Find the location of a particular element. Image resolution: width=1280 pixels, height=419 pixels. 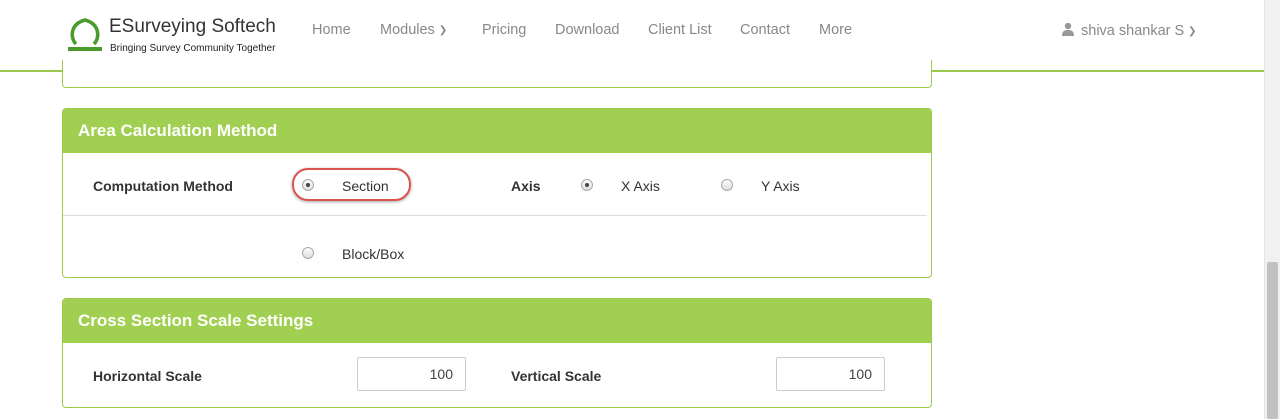

nav-modules: Modules ❯ is located at coordinates (413, 30).